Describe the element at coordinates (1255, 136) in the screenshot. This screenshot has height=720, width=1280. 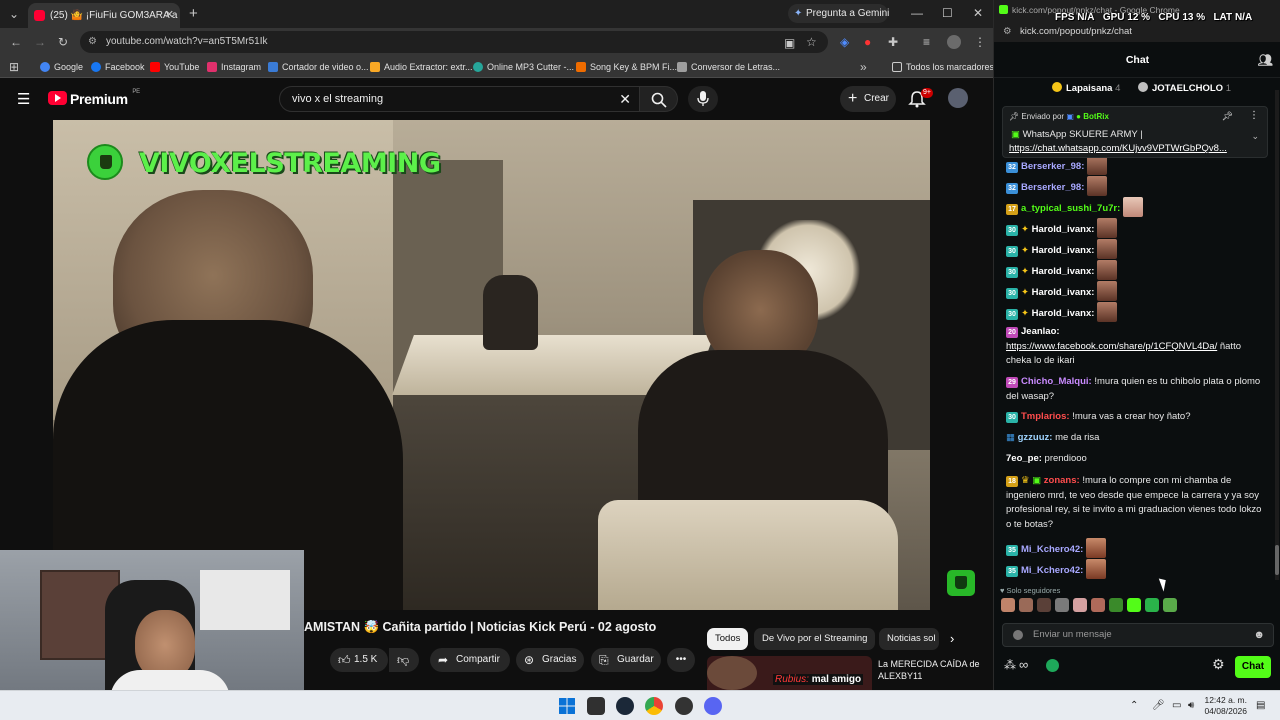
I see `pinned-expand-icon: ⌄` at that location.